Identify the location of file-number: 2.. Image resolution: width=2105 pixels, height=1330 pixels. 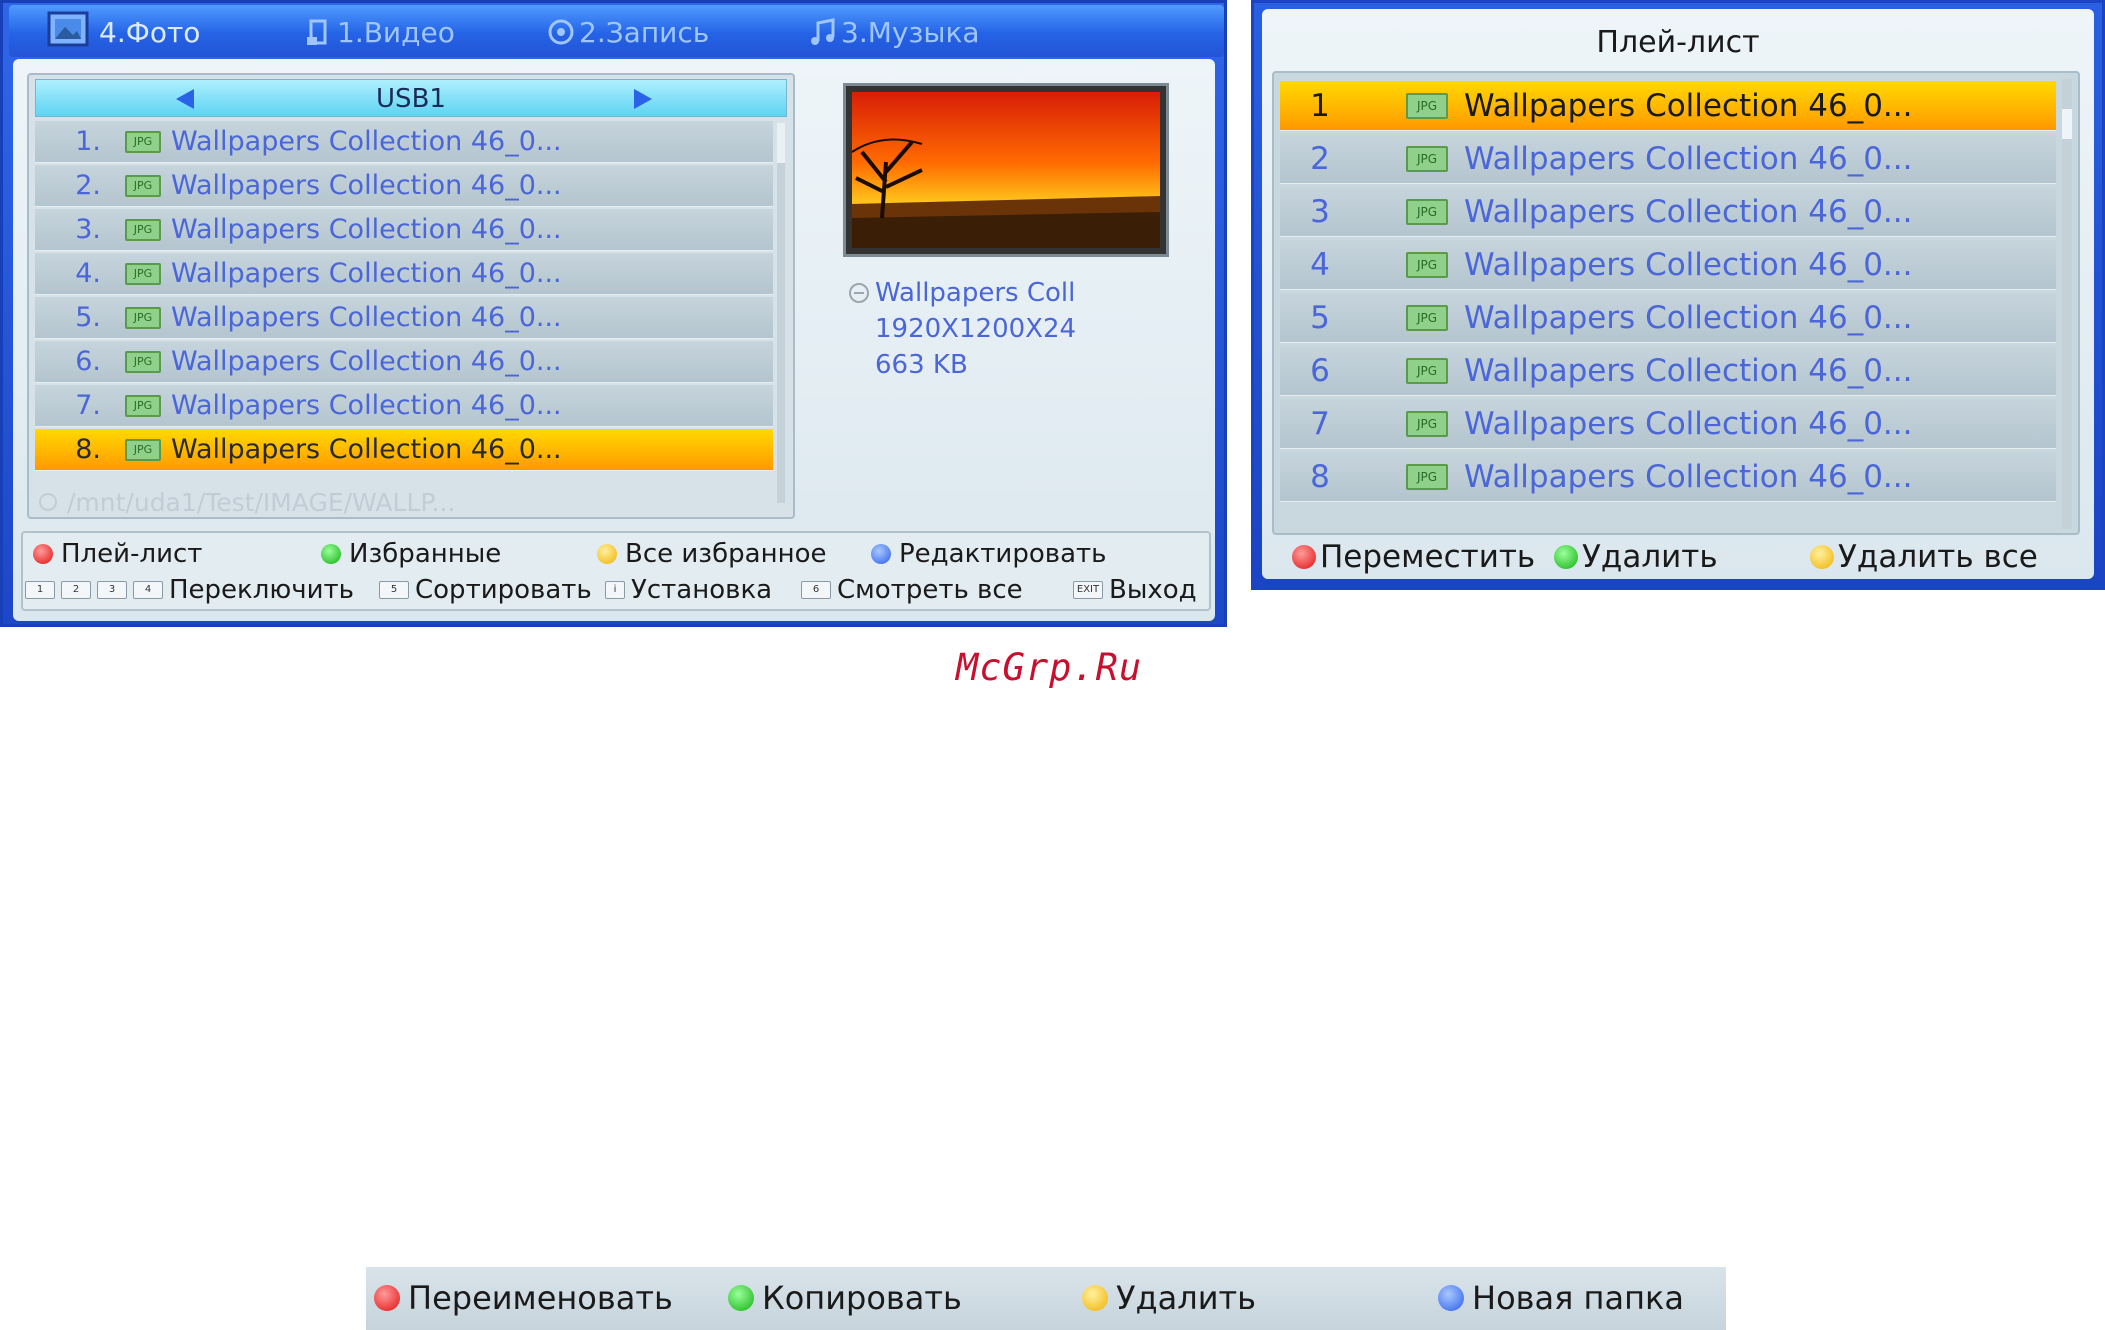
(88, 185).